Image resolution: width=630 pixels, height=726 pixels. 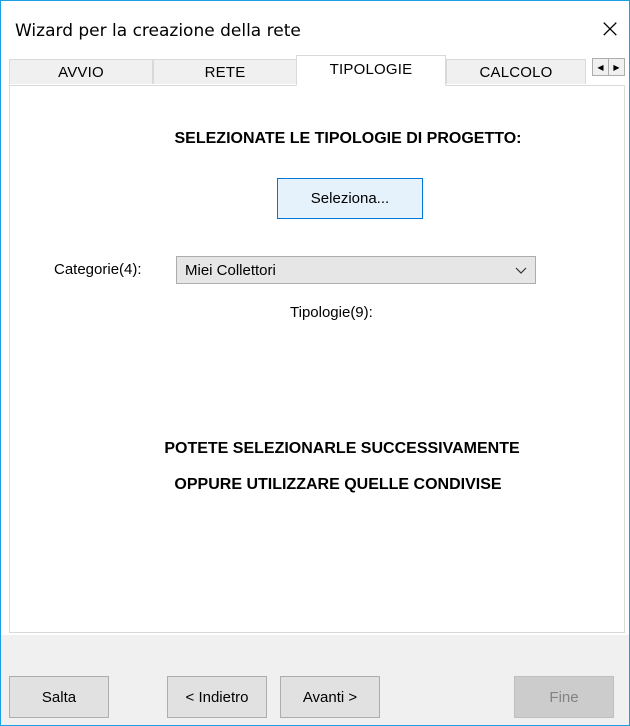 I want to click on page-heading: SELEZIONATE LE TIPOLOGIE DI PROGETTO:, so click(x=348, y=138).